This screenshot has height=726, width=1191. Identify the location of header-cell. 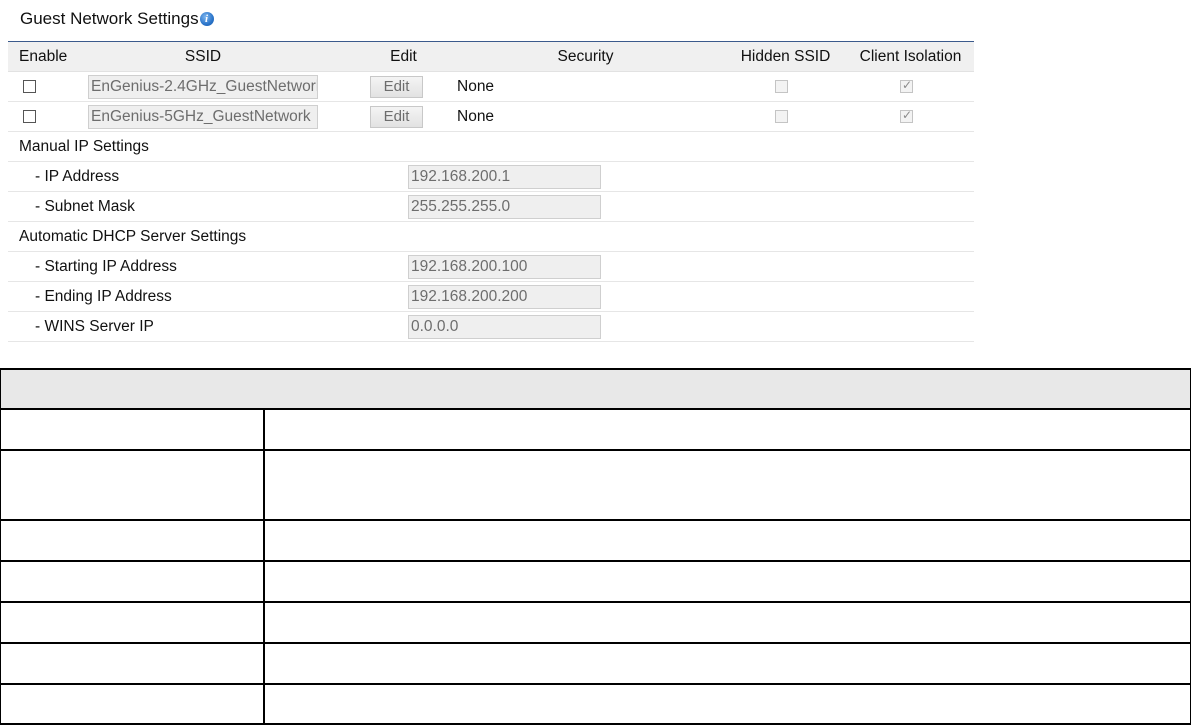
(595, 389).